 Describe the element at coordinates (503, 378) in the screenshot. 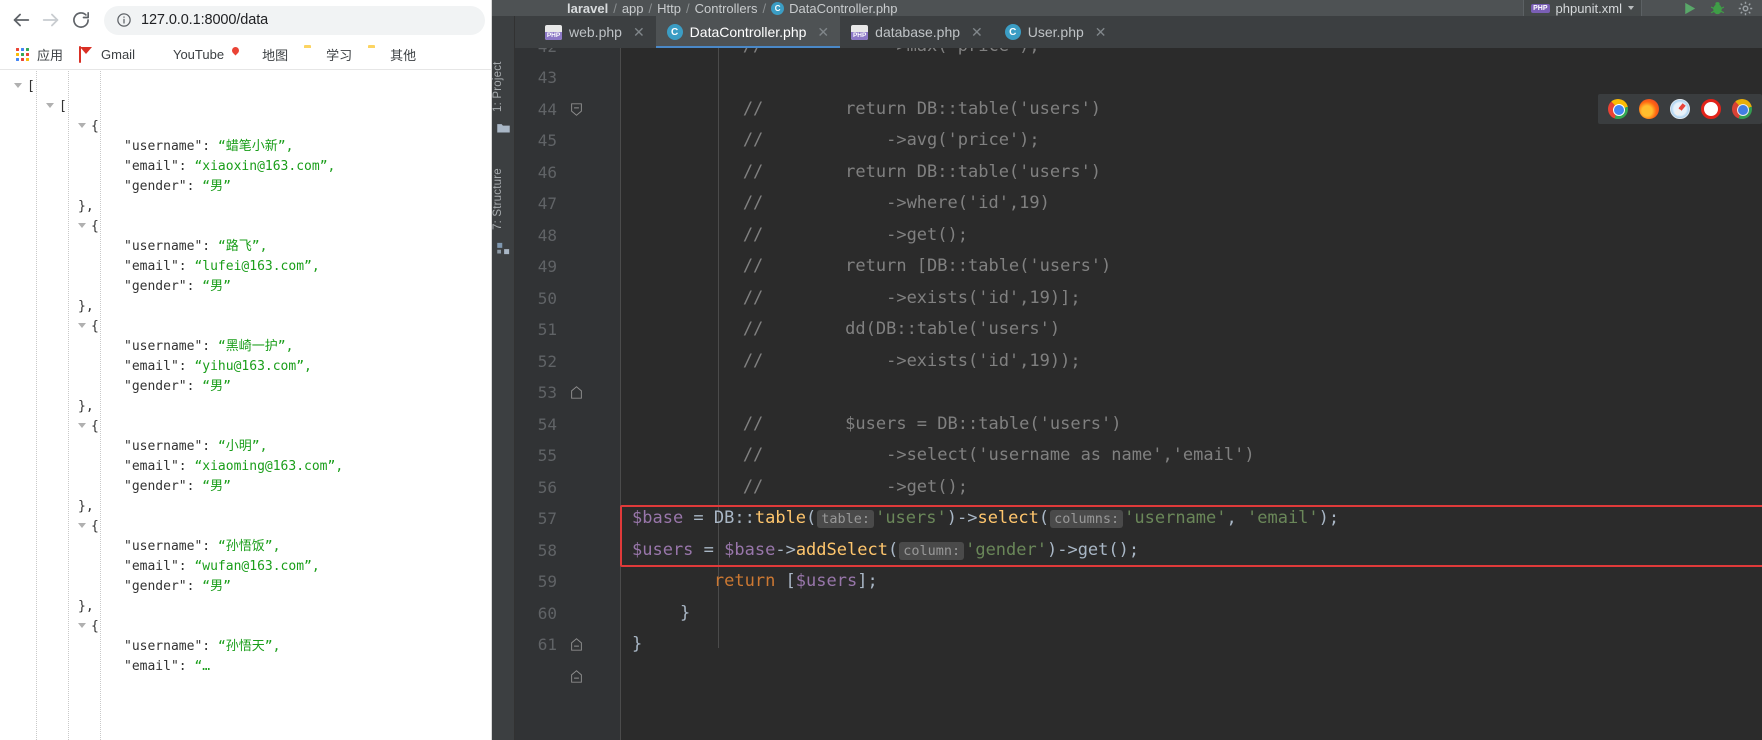

I see `tool-window-strip: 1: Project 7: Structure` at that location.